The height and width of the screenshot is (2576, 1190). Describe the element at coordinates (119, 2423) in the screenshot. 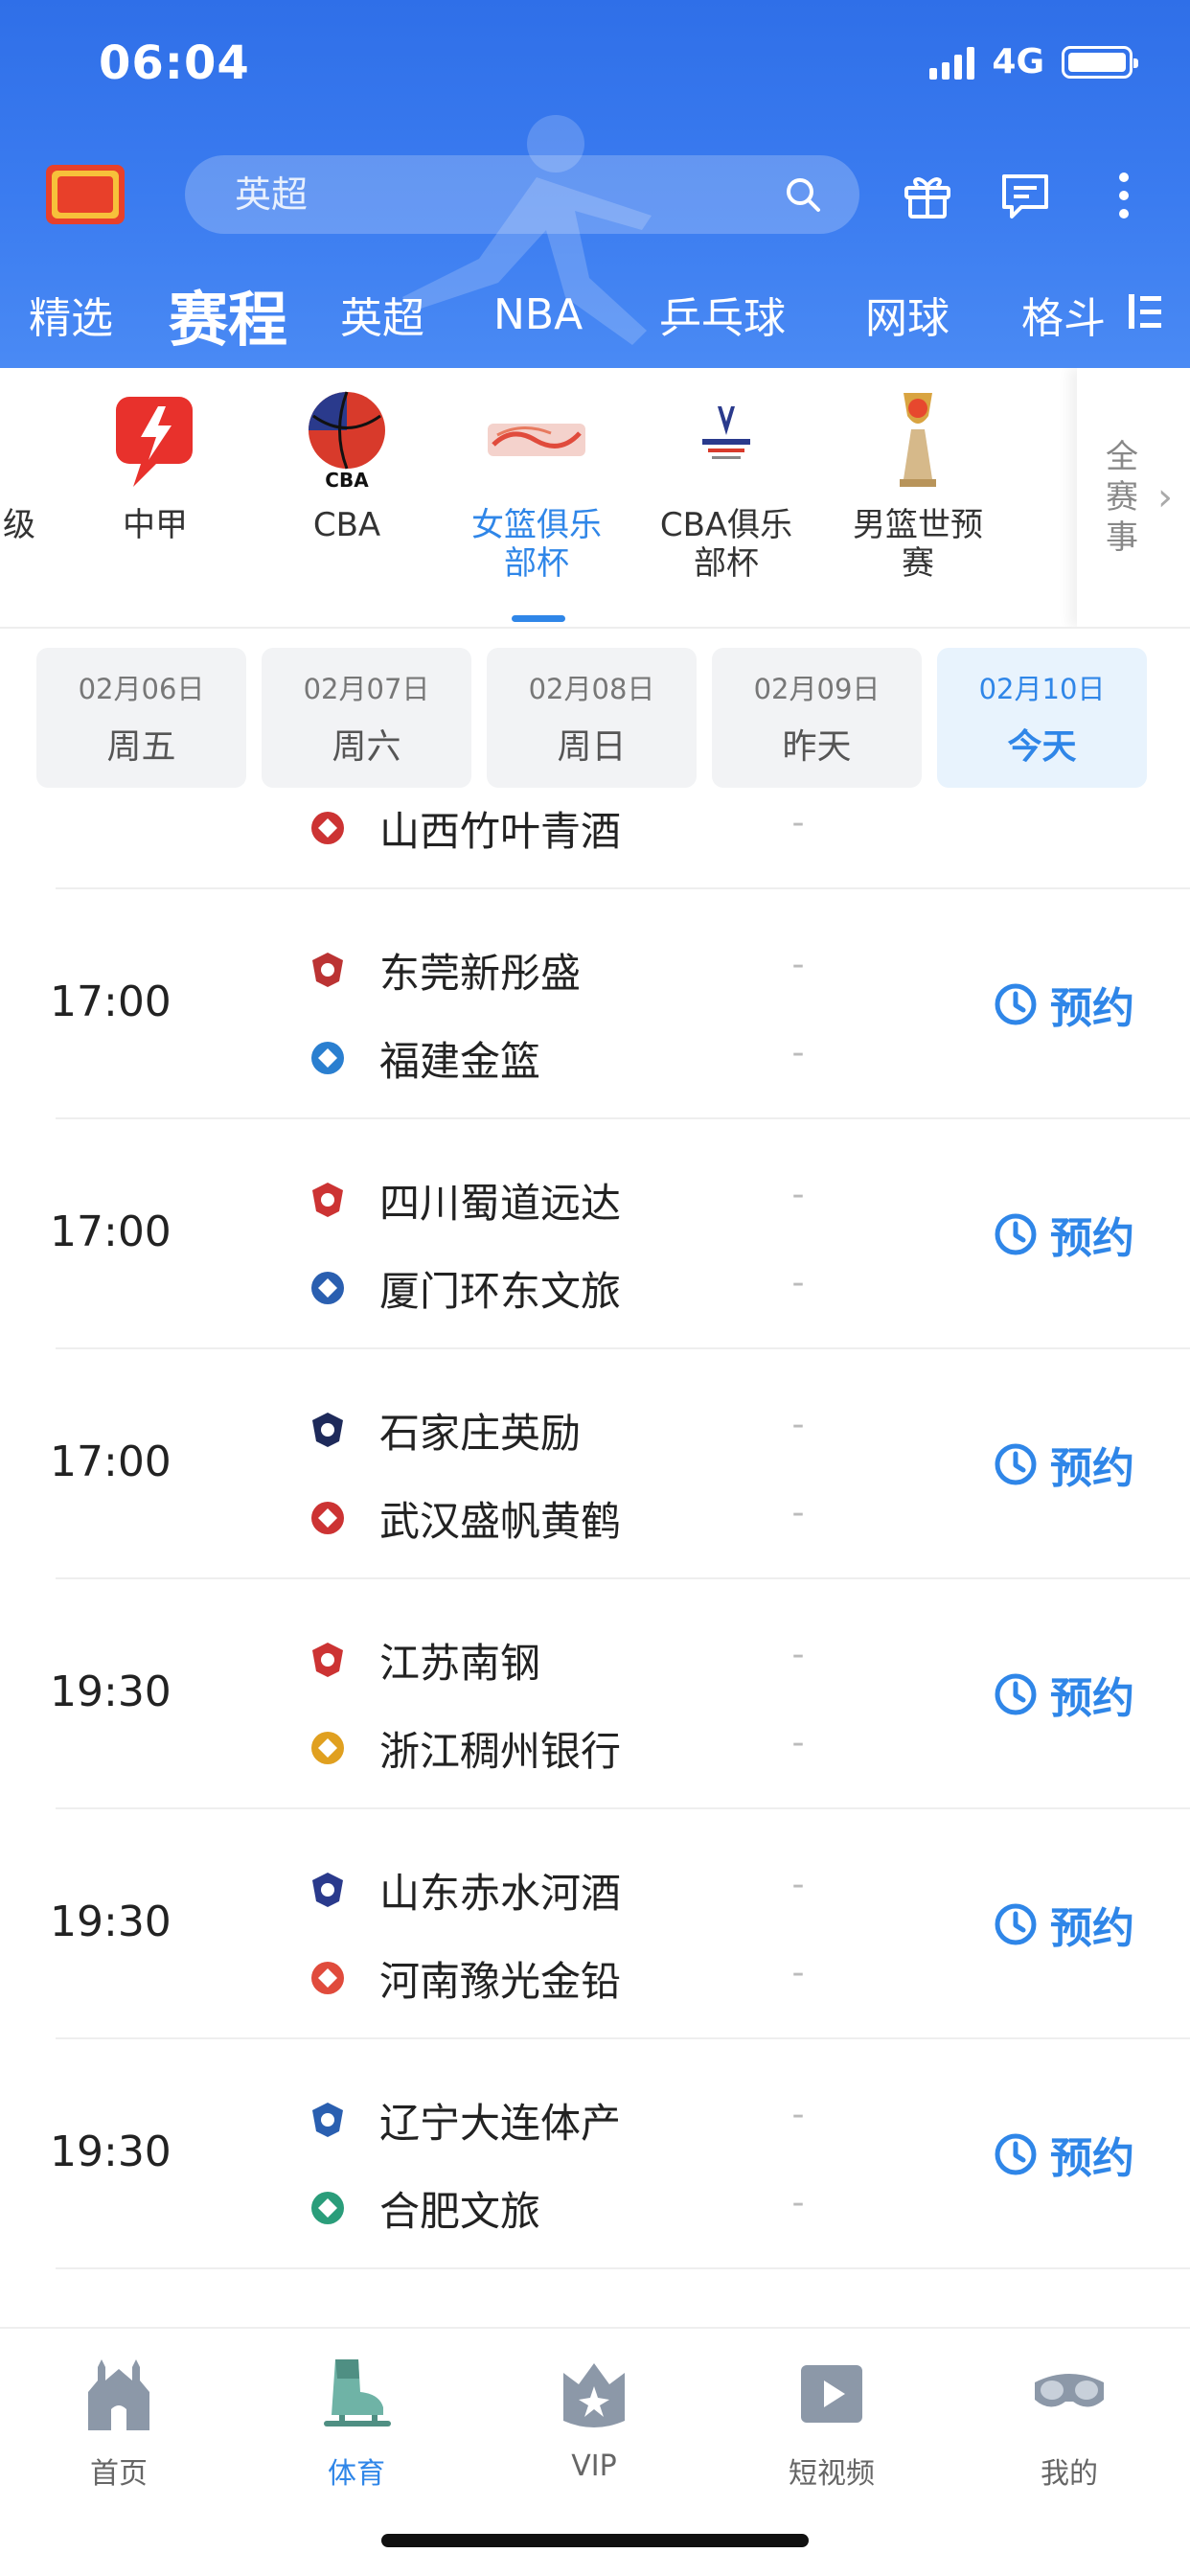

I see `nav-home: 首页` at that location.